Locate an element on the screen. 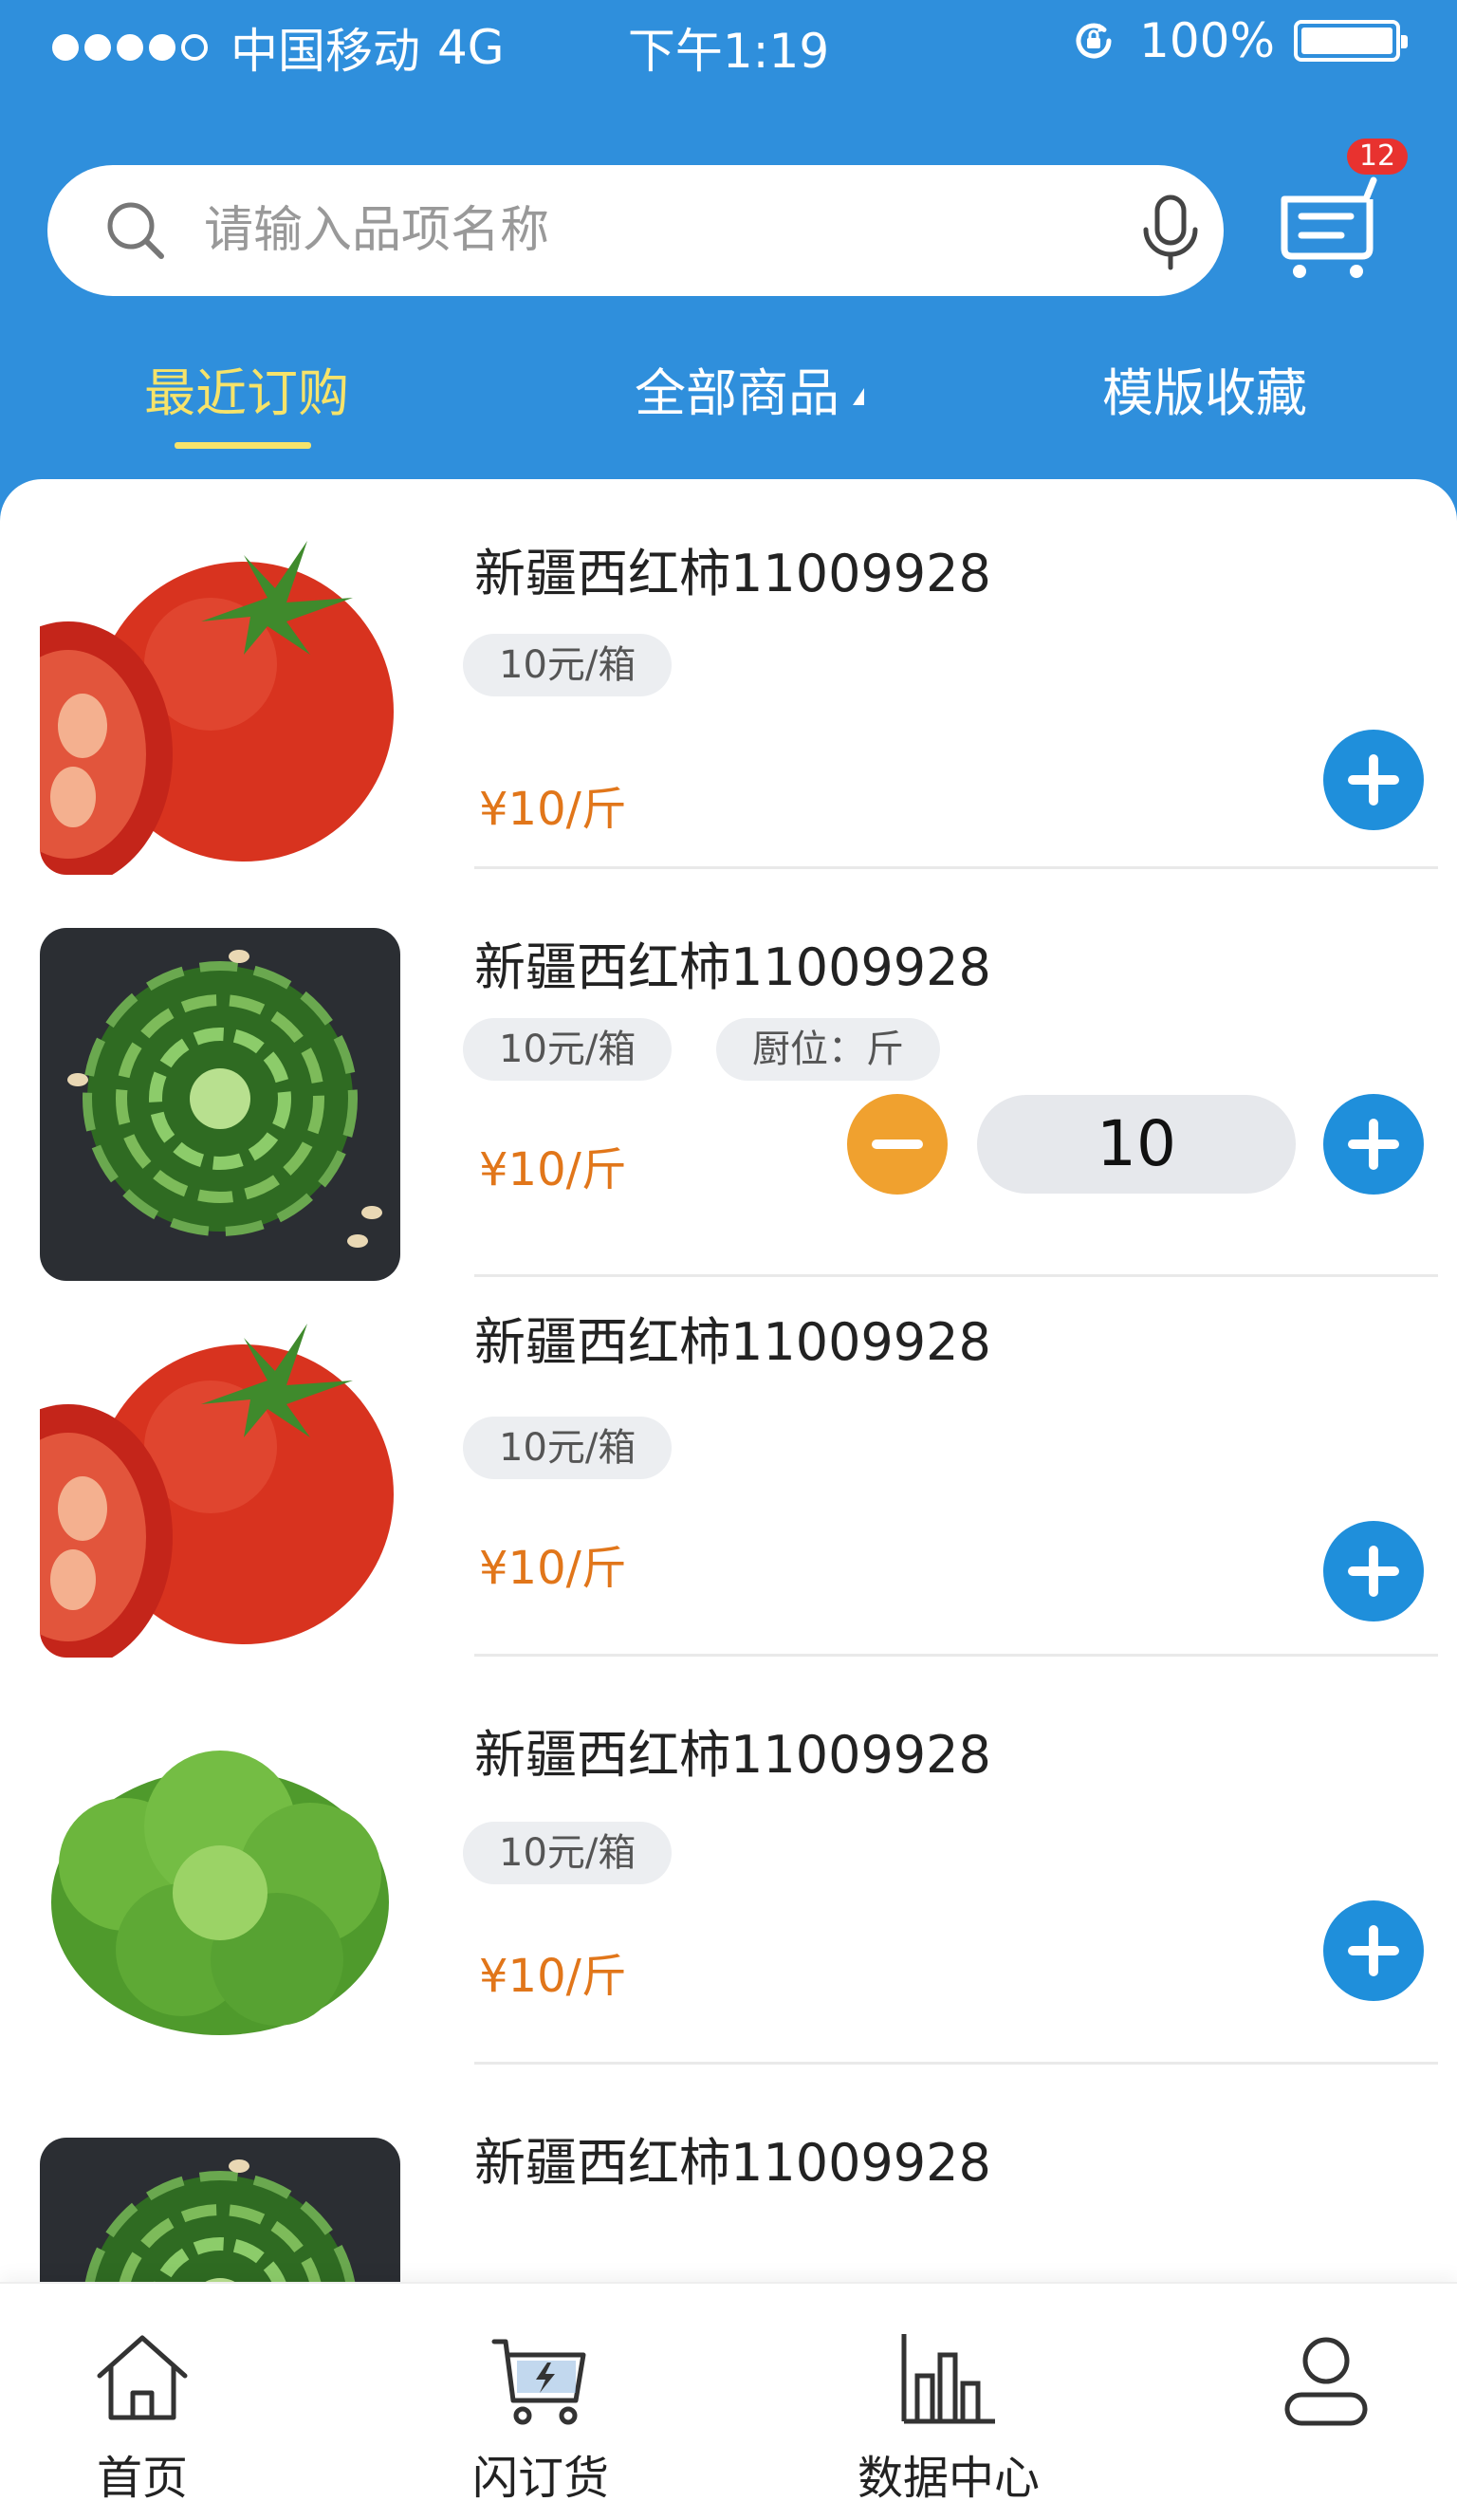 This screenshot has width=1457, height=2520. list-item: 新疆西红柿11009928 is located at coordinates (728, 2201).